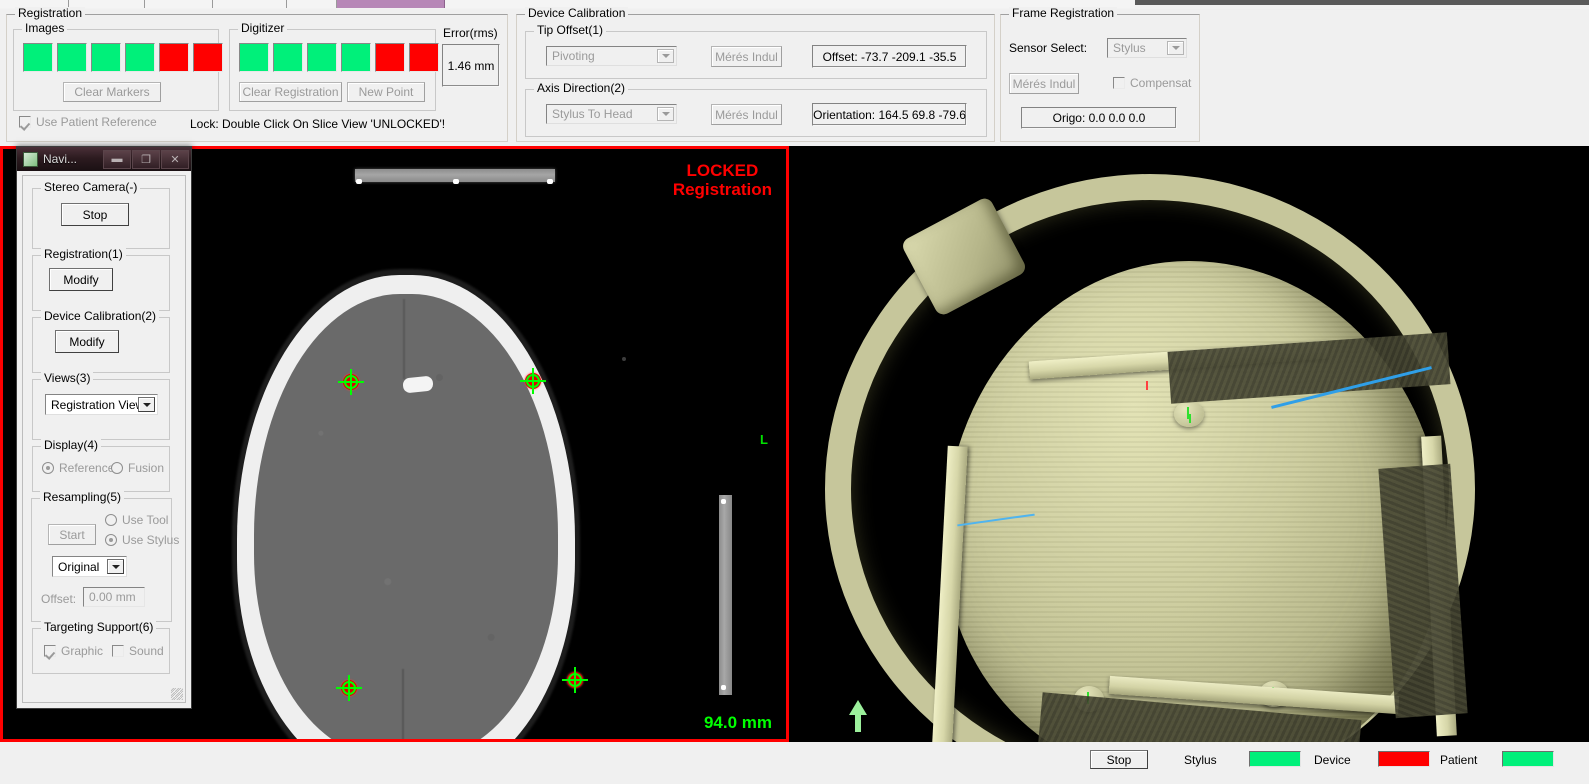  I want to click on right-bar-marker-a, so click(723, 501).